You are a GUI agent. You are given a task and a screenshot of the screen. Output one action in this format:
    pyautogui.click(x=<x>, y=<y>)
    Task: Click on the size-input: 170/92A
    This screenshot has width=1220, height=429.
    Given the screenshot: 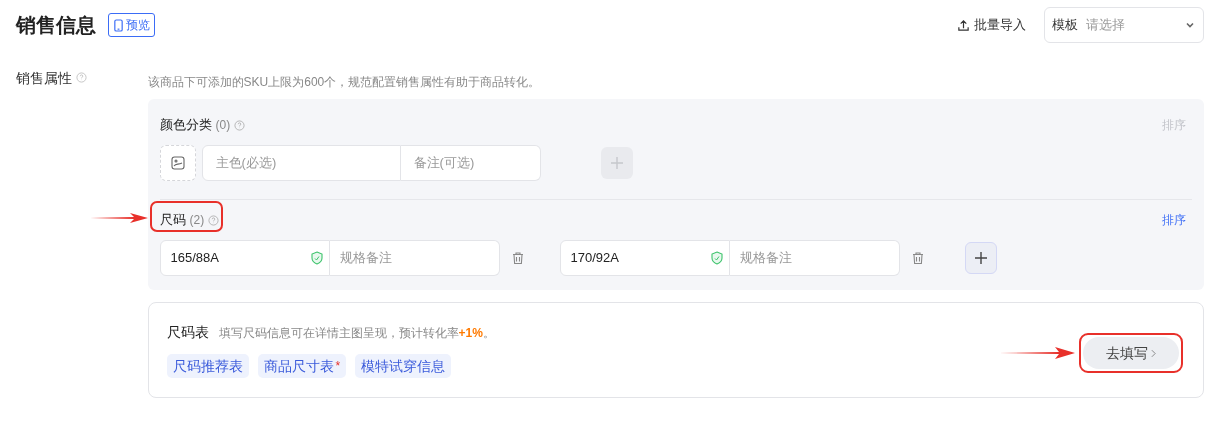 What is the action you would take?
    pyautogui.click(x=644, y=258)
    